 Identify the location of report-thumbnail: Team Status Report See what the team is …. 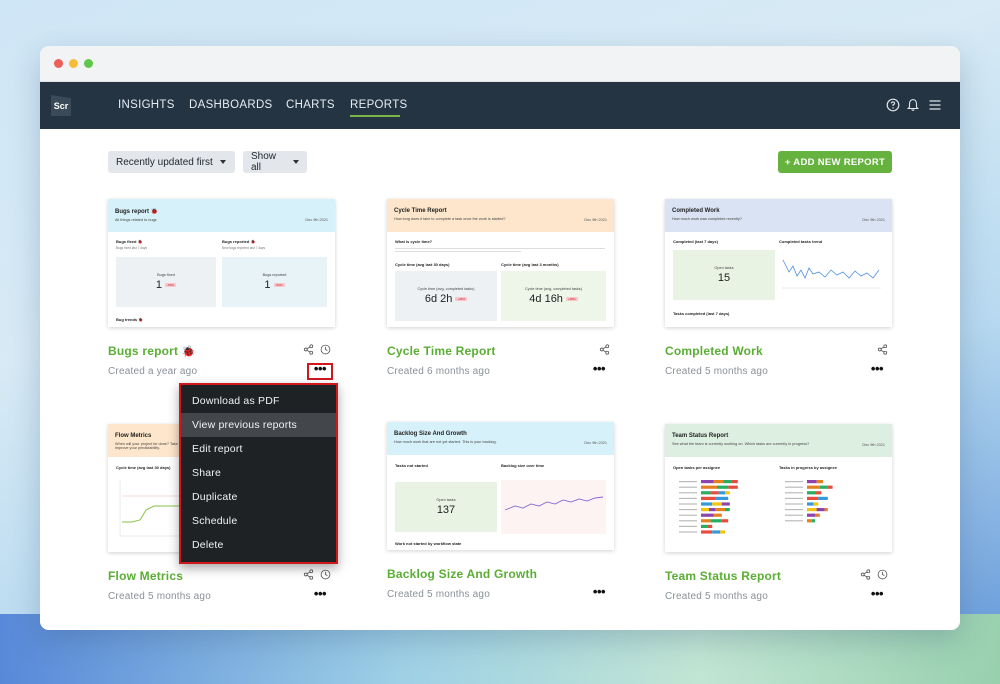
(778, 488).